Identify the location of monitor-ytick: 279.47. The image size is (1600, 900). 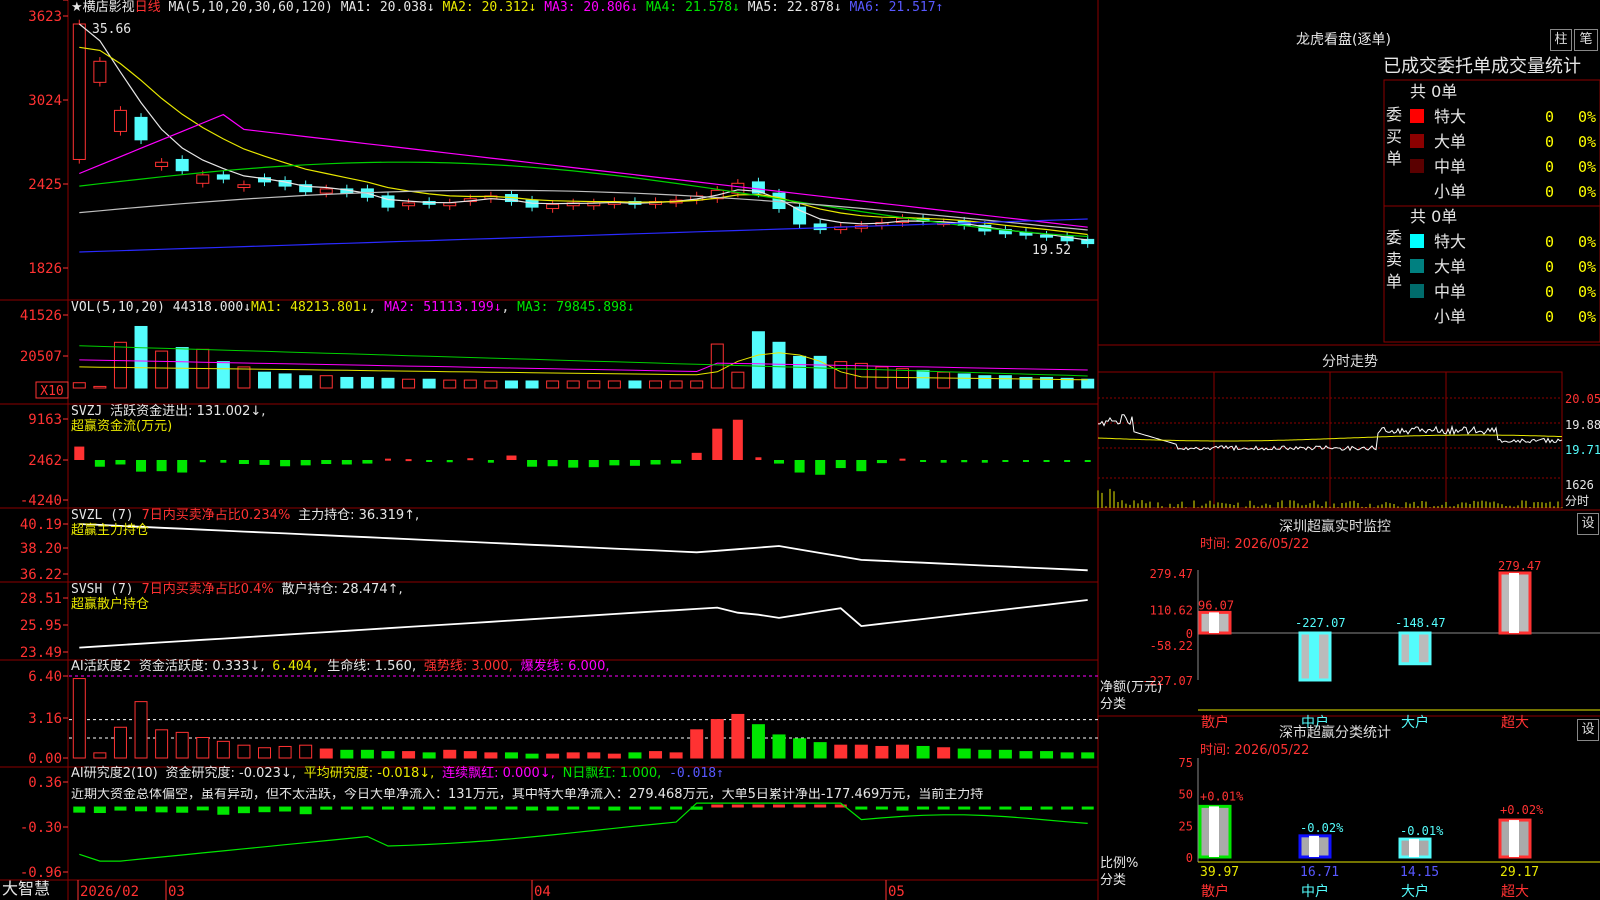
(1171, 574).